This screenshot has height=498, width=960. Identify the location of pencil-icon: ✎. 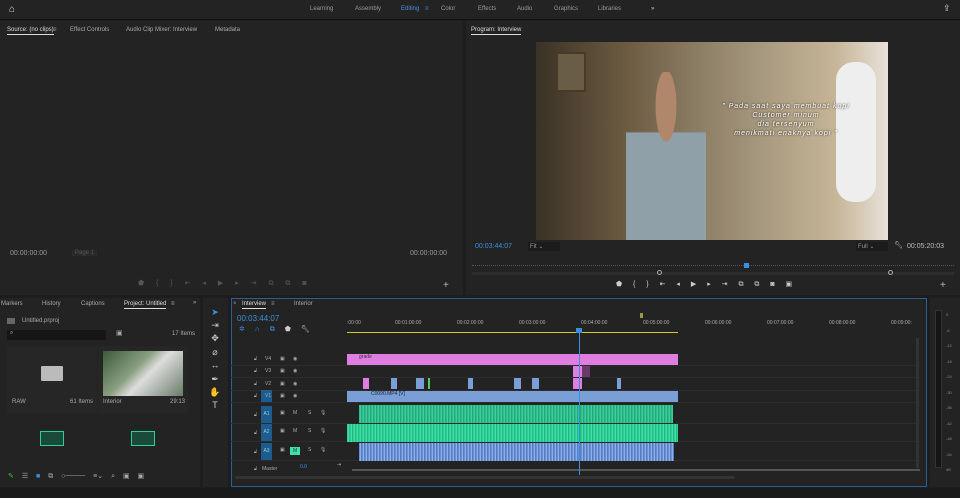
(11, 476).